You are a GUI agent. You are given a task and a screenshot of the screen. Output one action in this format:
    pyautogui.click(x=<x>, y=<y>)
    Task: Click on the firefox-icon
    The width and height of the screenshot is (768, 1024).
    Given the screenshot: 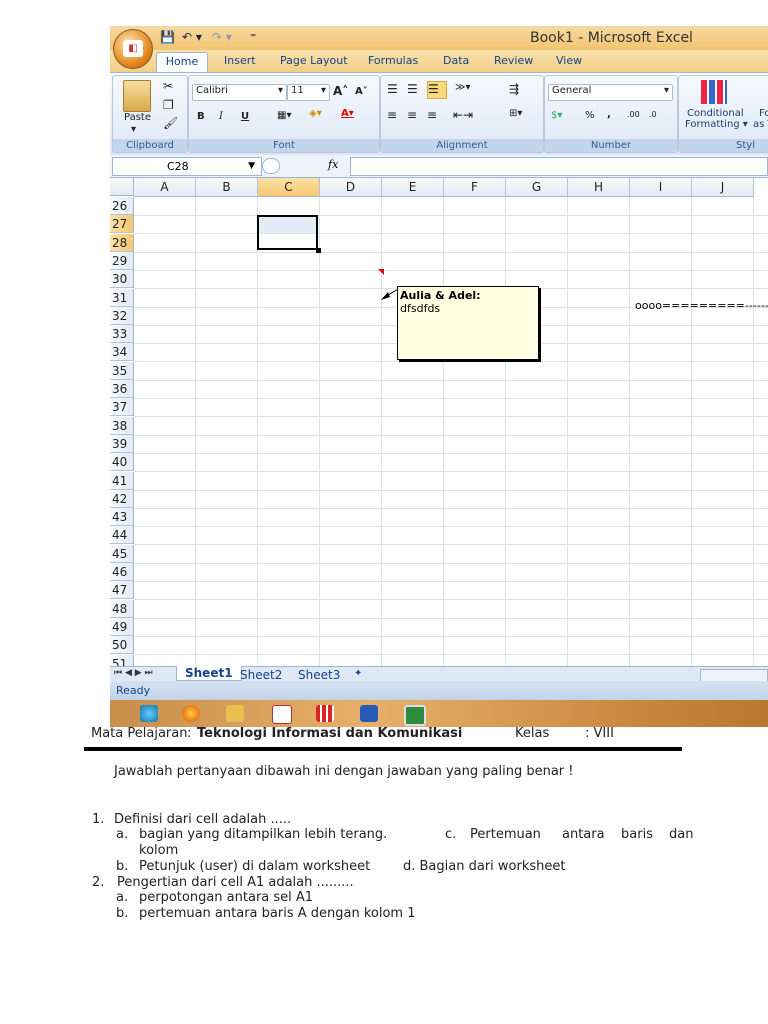 What is the action you would take?
    pyautogui.click(x=191, y=713)
    